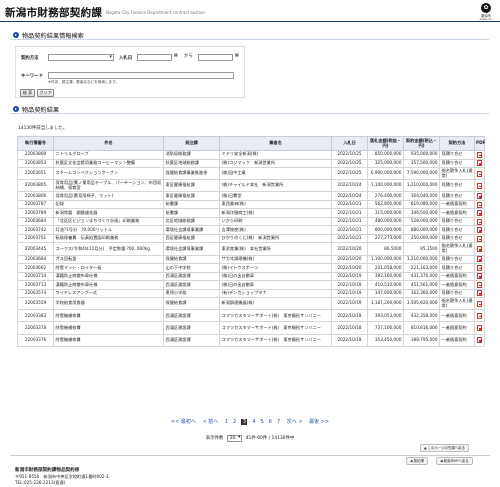 The width and height of the screenshot is (500, 487). I want to click on pager-prev-link: < 前へ, so click(210, 421).